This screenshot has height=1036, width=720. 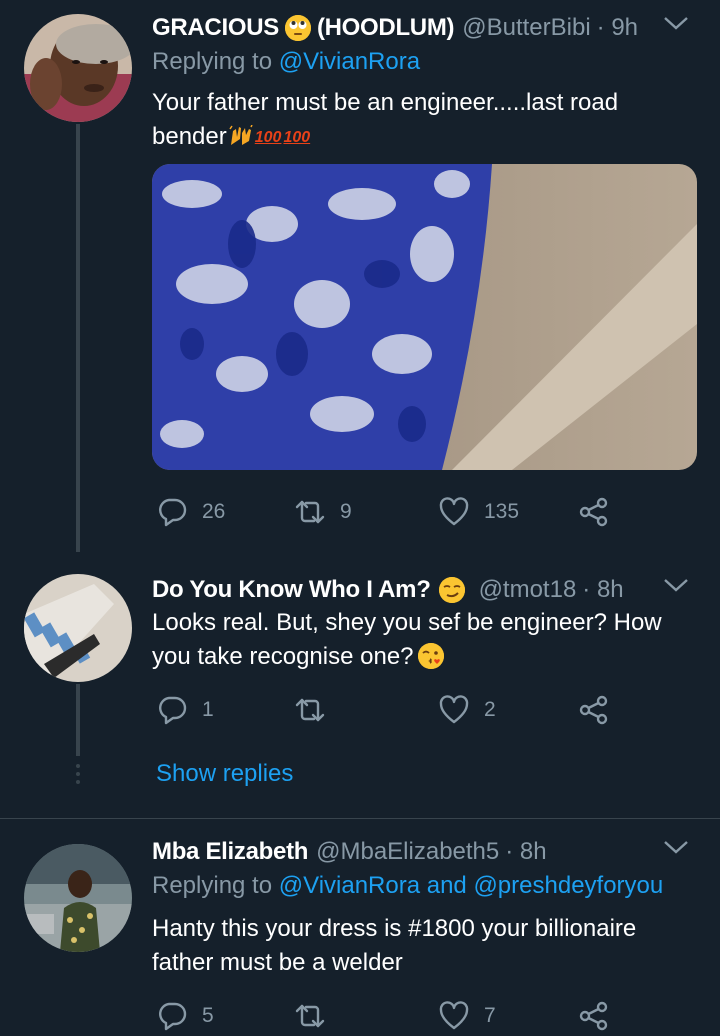 What do you see at coordinates (387, 710) in the screenshot?
I see `tweet-actions: 1 2` at bounding box center [387, 710].